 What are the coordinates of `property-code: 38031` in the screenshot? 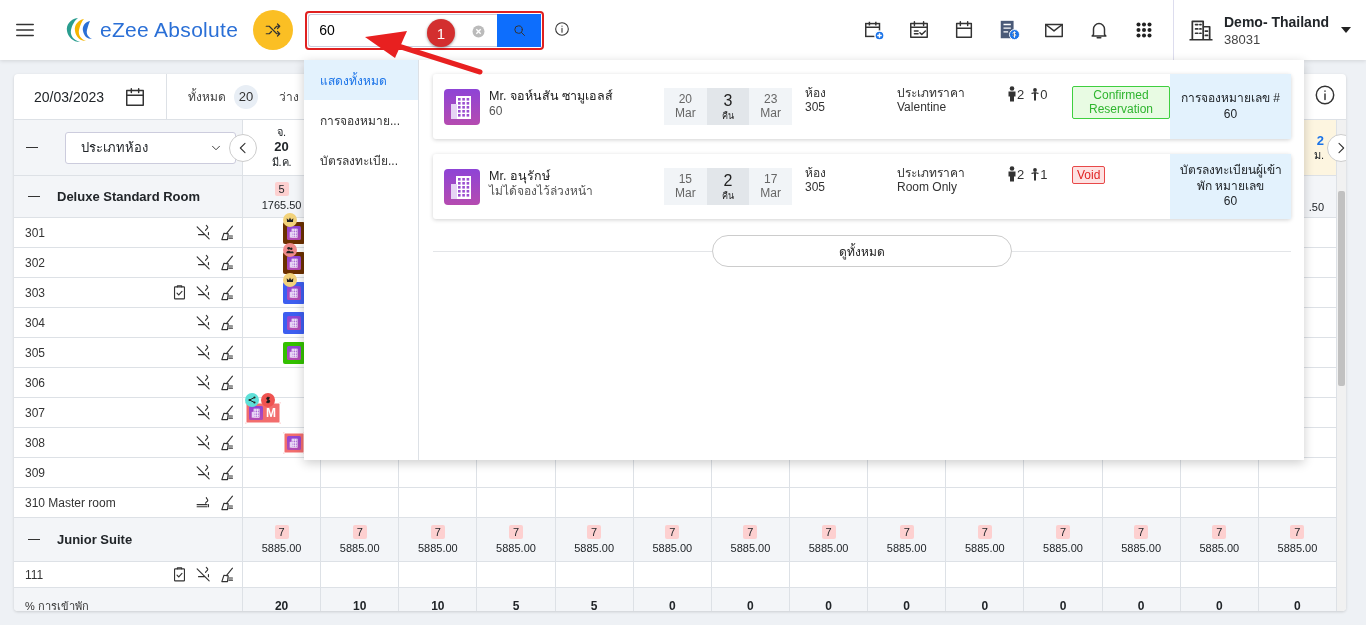 It's located at (1243, 39).